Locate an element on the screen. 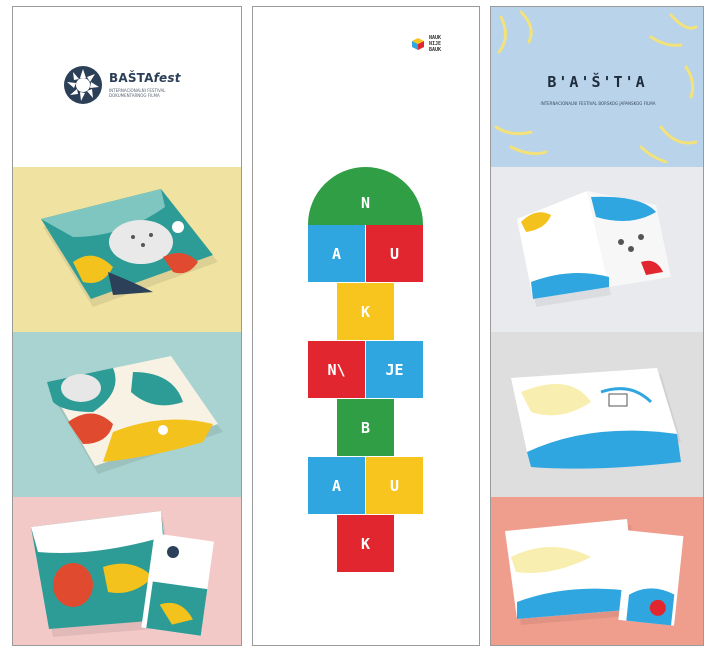 The height and width of the screenshot is (651, 717). cube-logo-icon is located at coordinates (418, 44).